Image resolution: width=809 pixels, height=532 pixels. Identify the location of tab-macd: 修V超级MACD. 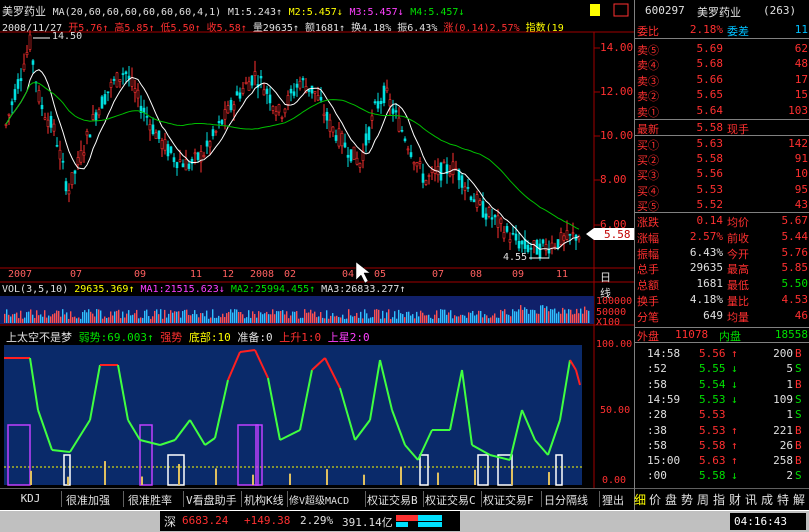
(327, 499).